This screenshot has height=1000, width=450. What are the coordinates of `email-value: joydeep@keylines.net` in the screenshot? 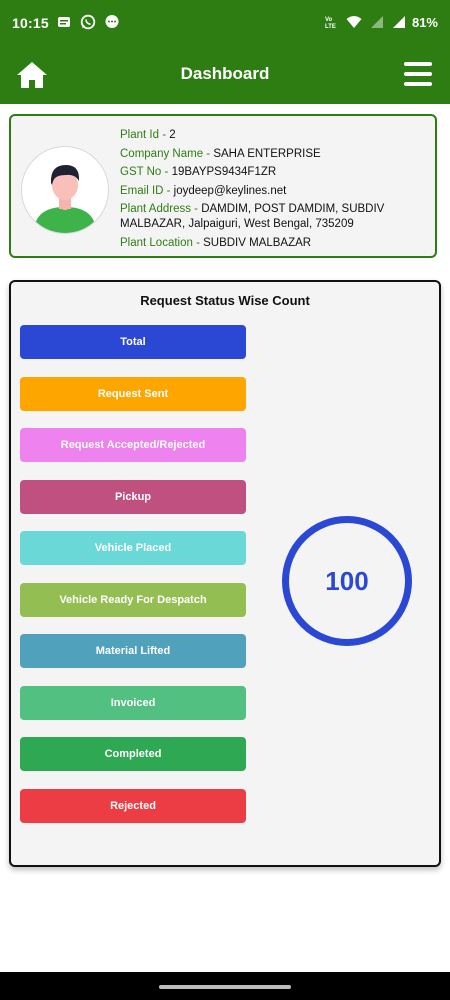 It's located at (230, 190).